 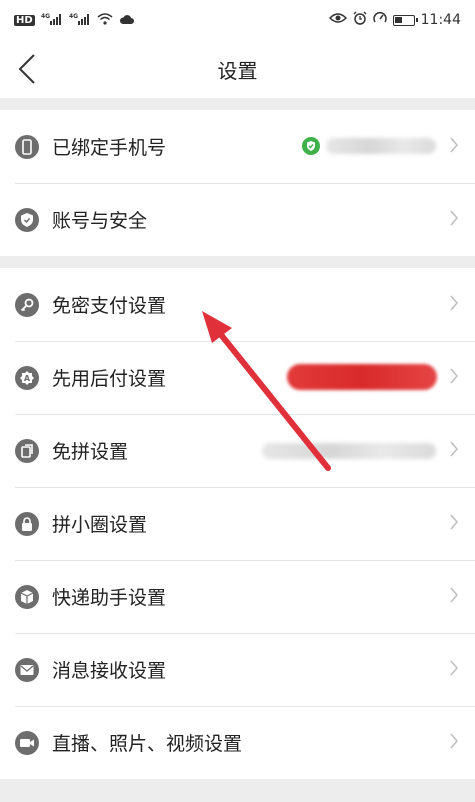 What do you see at coordinates (237, 669) in the screenshot?
I see `settings-item-message-receive: 消息接收设置` at bounding box center [237, 669].